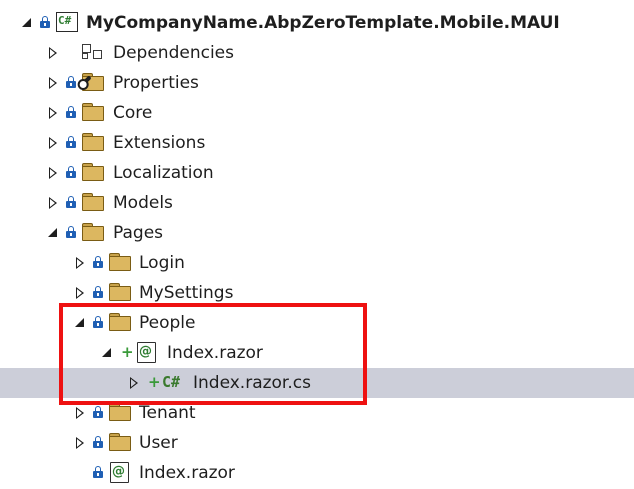 The image size is (634, 489). What do you see at coordinates (317, 83) in the screenshot?
I see `tree-item-properties: Properties` at bounding box center [317, 83].